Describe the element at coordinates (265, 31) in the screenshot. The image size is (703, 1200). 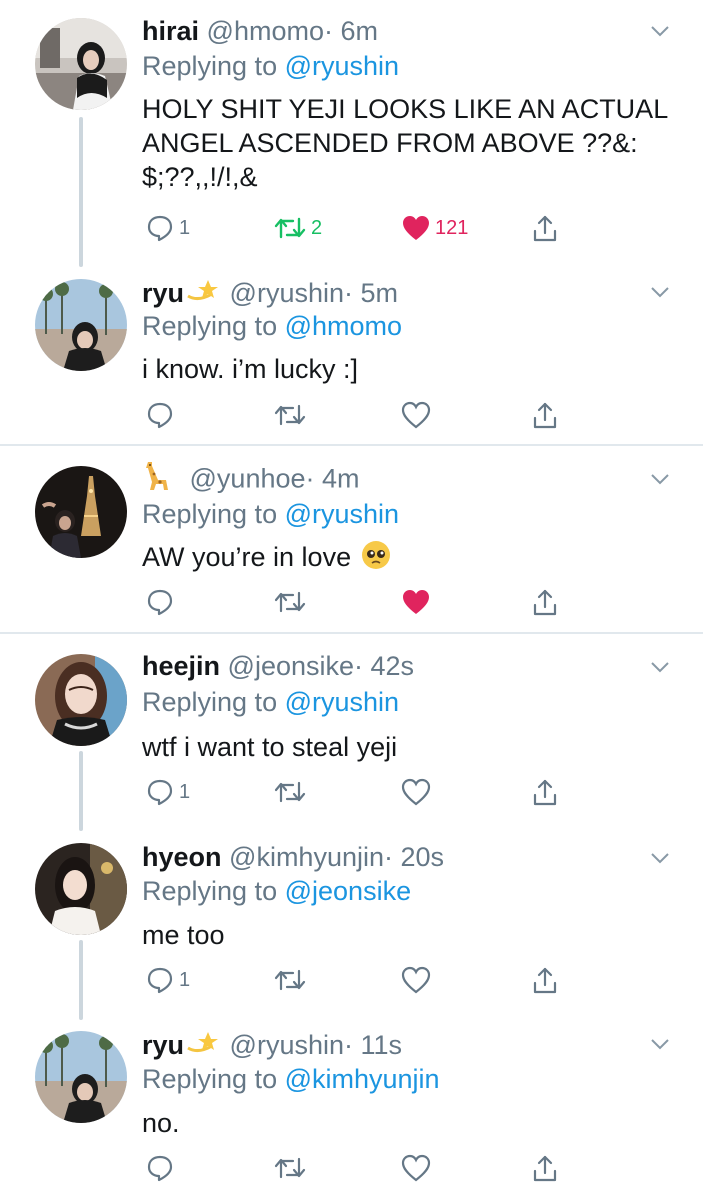
I see `handle: @hmomo` at that location.